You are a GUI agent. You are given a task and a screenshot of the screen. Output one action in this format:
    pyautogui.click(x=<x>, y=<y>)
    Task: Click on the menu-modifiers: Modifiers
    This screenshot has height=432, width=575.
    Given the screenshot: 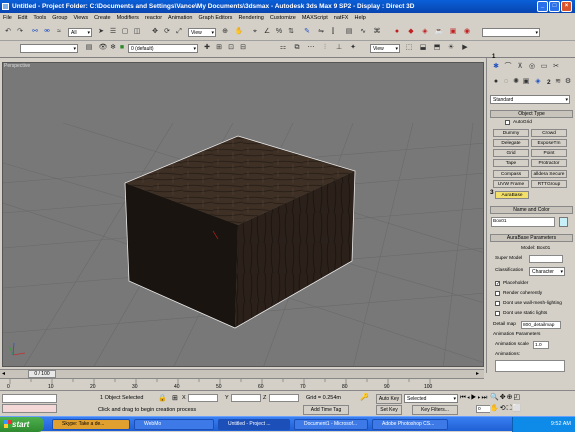 What is the action you would take?
    pyautogui.click(x=128, y=18)
    